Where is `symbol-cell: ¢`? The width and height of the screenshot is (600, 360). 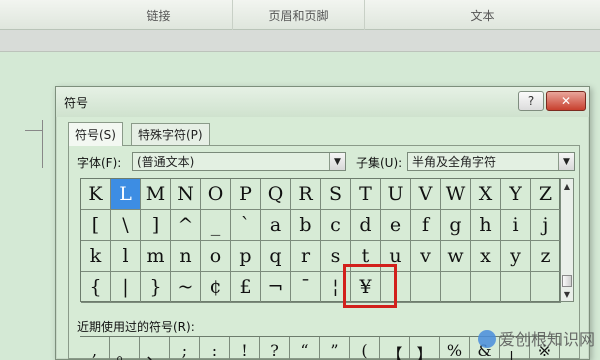
symbol-cell: ¢ is located at coordinates (216, 287).